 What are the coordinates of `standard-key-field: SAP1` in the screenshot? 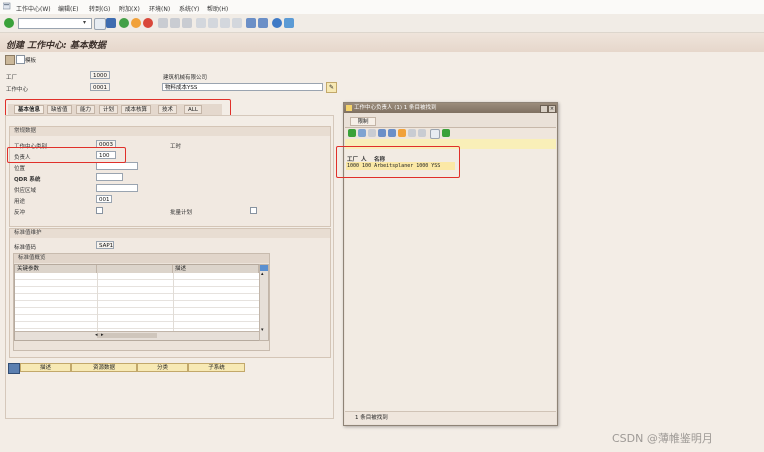 It's located at (105, 245).